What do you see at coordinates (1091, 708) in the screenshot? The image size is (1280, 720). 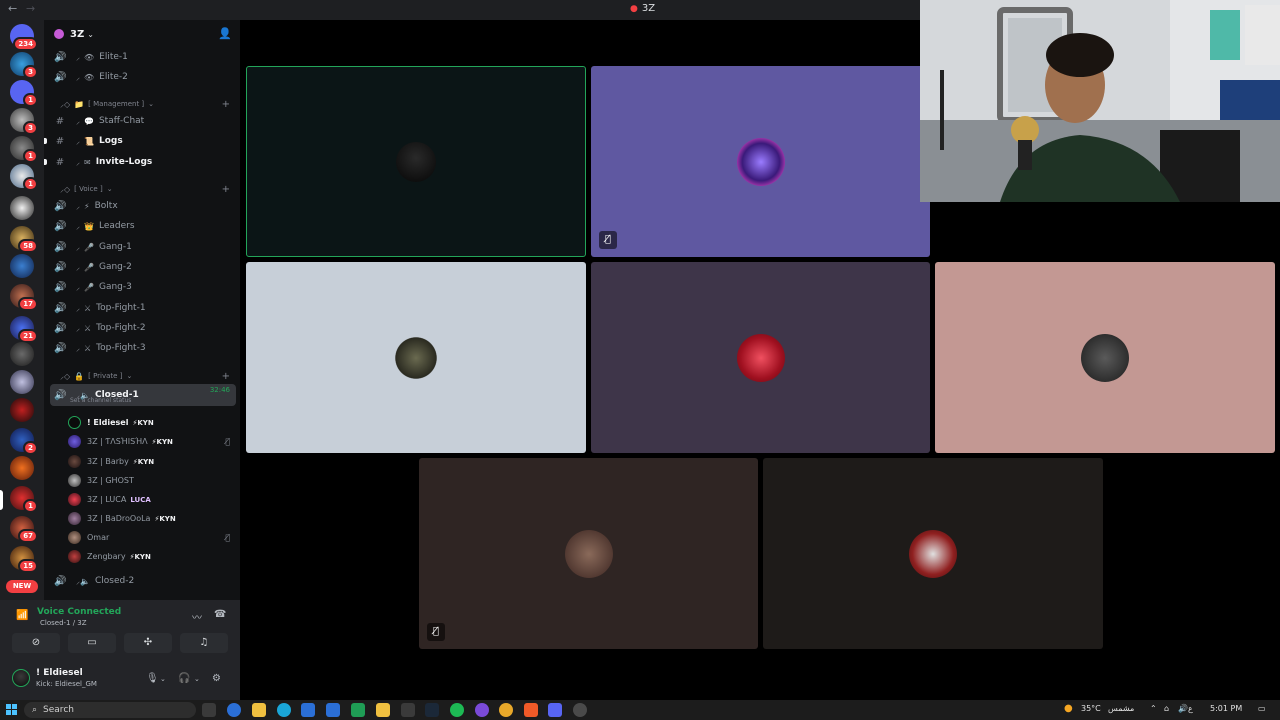 I see `weather-temp: 35°C` at bounding box center [1091, 708].